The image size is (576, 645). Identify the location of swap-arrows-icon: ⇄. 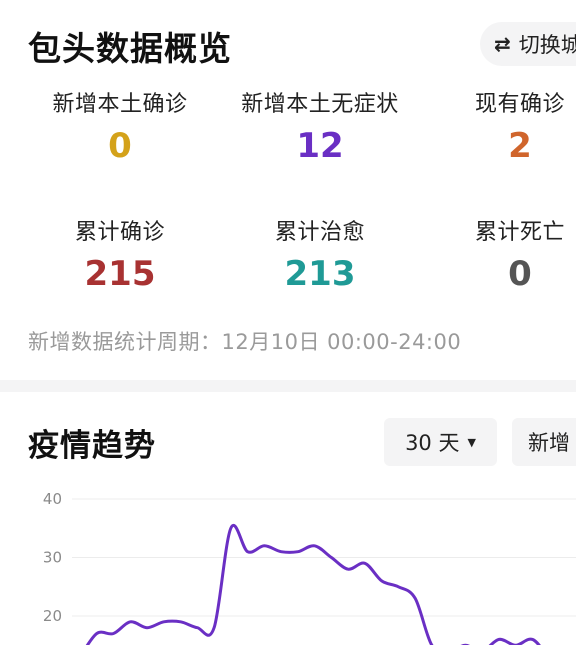
(502, 44).